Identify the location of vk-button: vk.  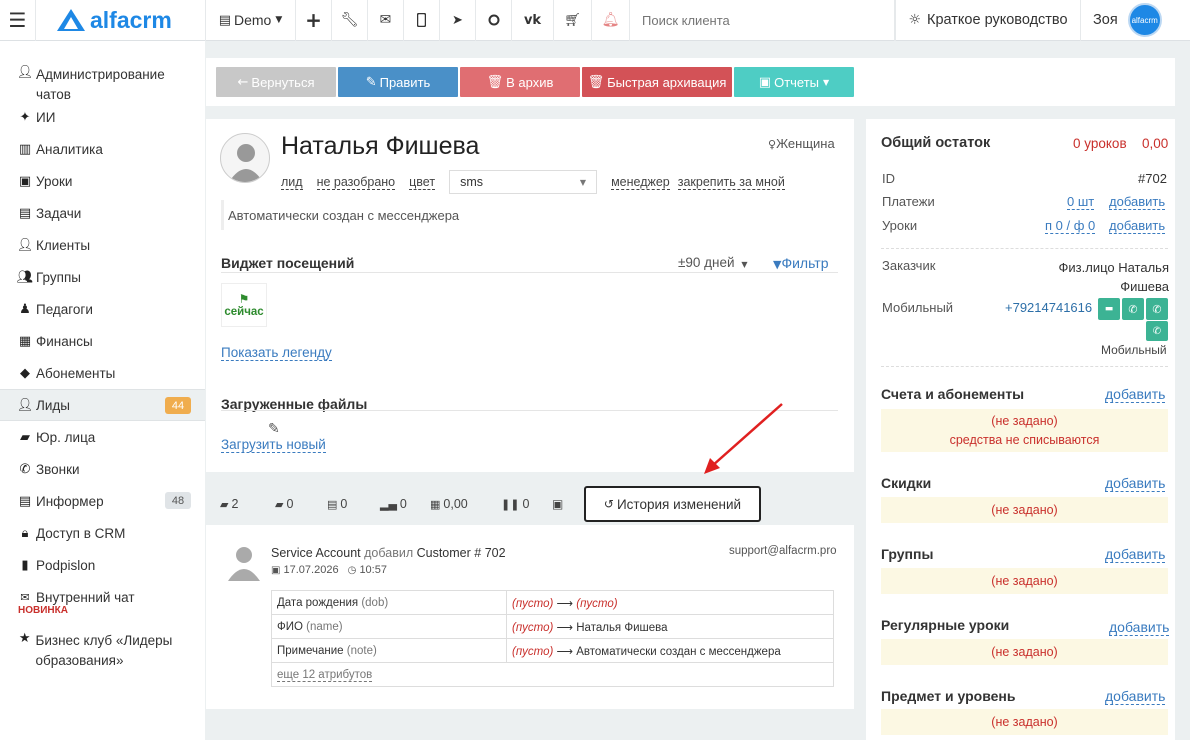
(533, 20).